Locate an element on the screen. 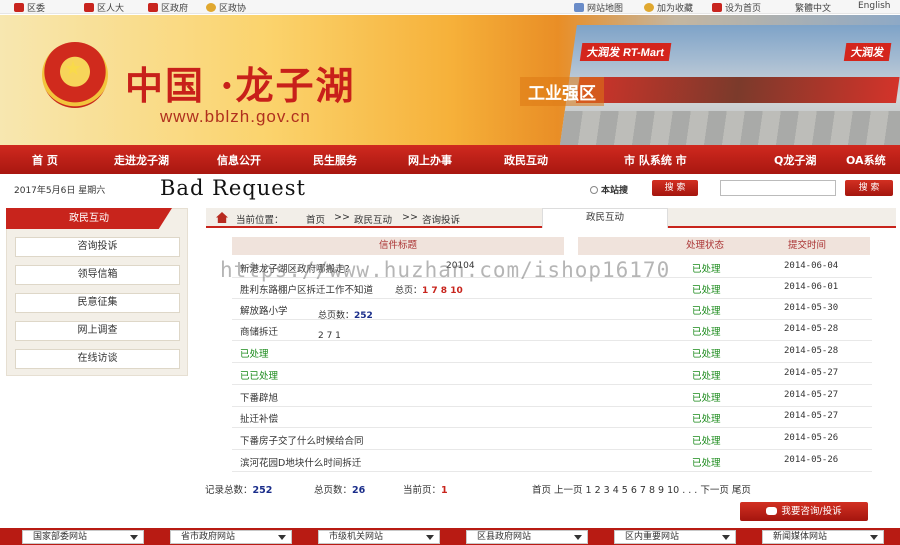 The width and height of the screenshot is (900, 545). link-district-committee: 区委 is located at coordinates (29, 7).